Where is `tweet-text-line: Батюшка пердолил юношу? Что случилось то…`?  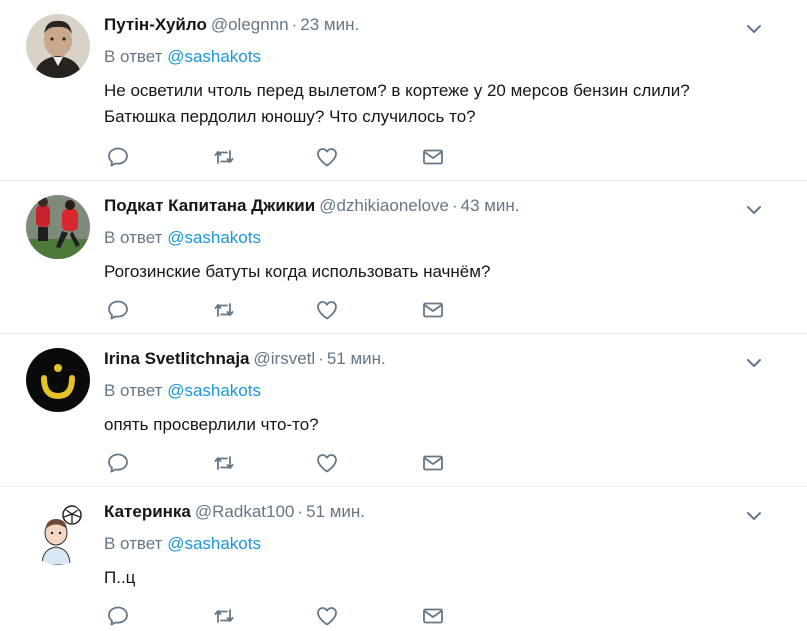 tweet-text-line: Батюшка пердолил юношу? Что случилось то… is located at coordinates (290, 116).